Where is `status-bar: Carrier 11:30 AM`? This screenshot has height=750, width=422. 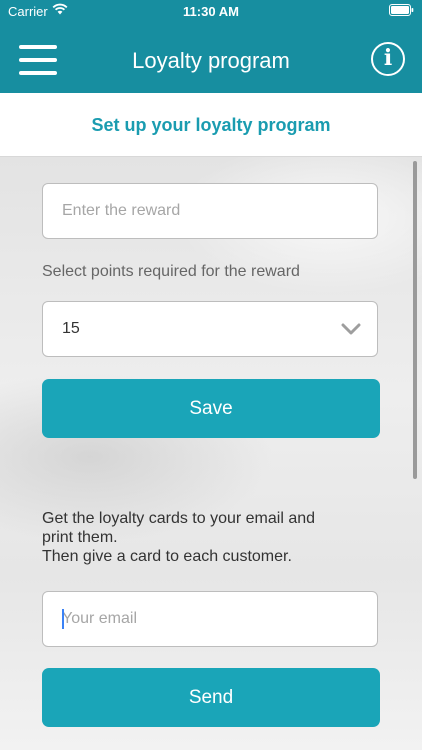 status-bar: Carrier 11:30 AM is located at coordinates (211, 11).